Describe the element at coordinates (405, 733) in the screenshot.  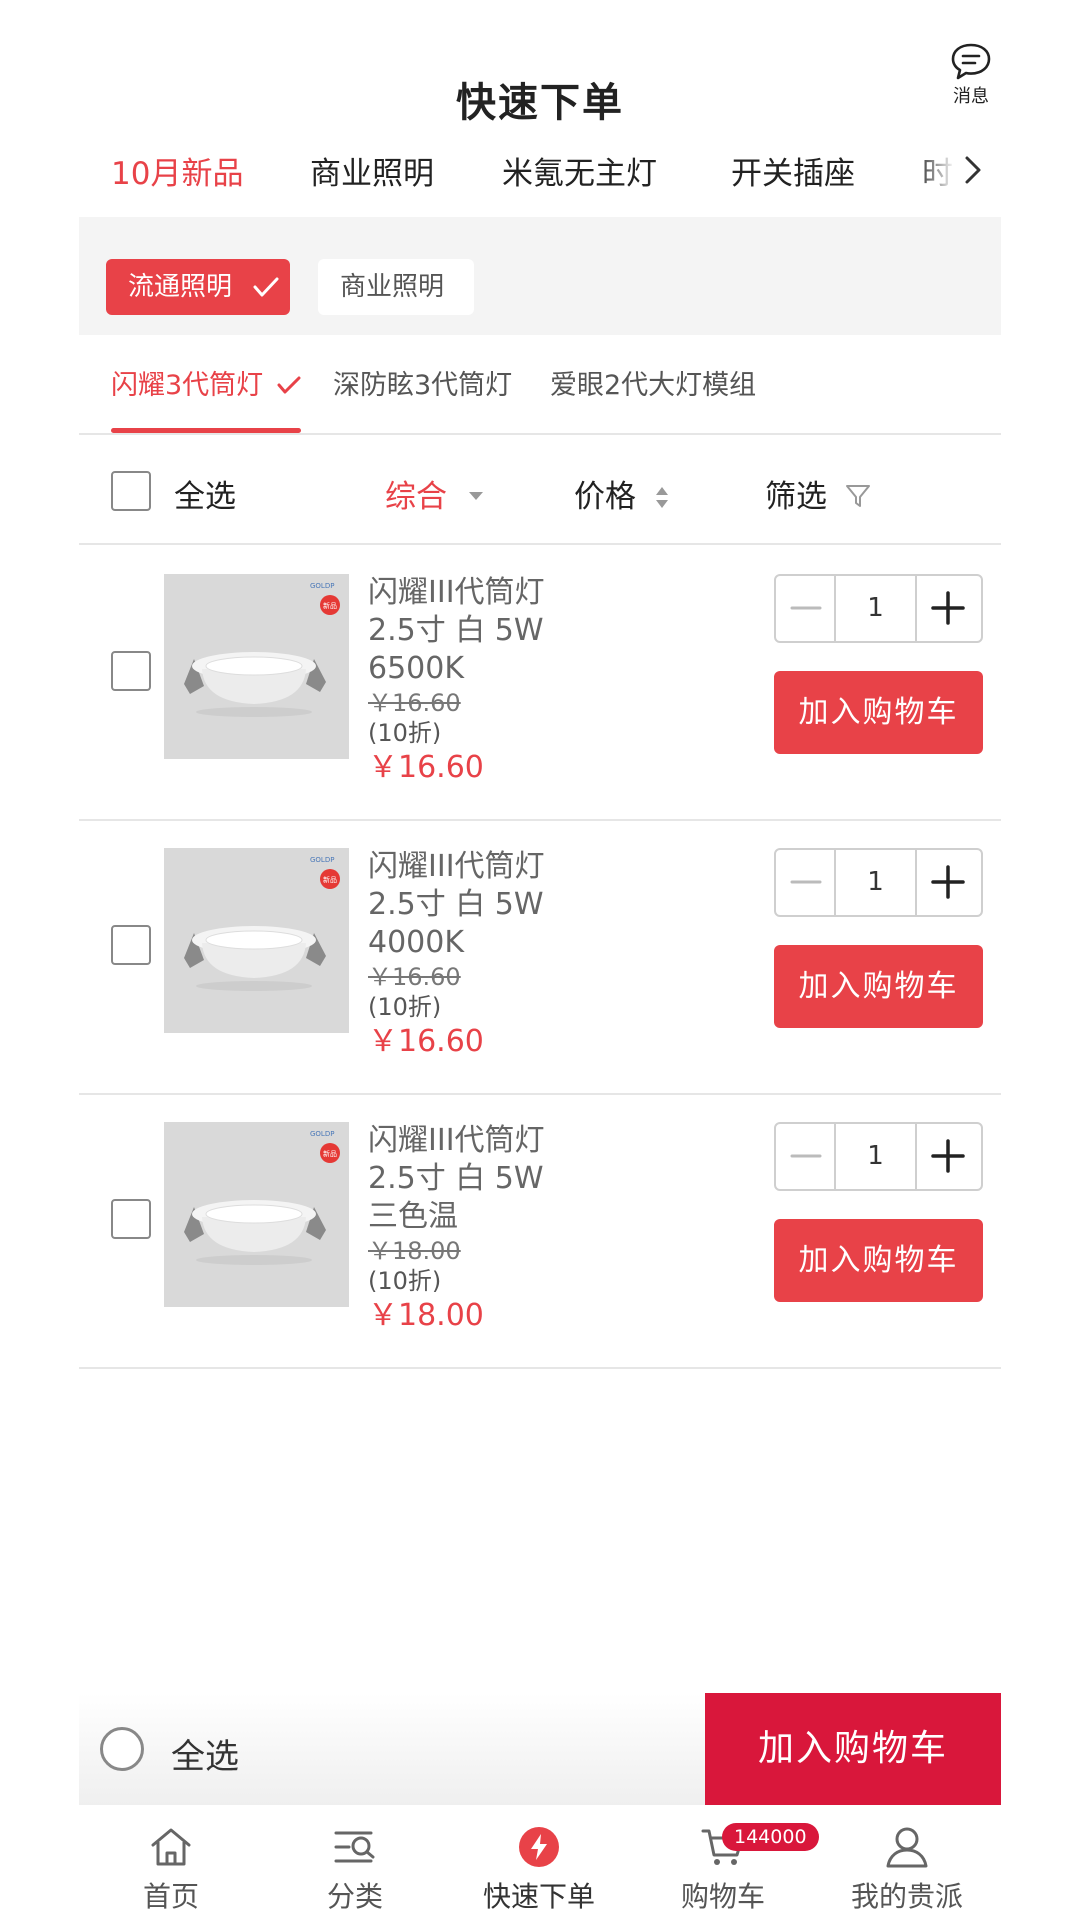
I see `discount-label: (10折)` at that location.